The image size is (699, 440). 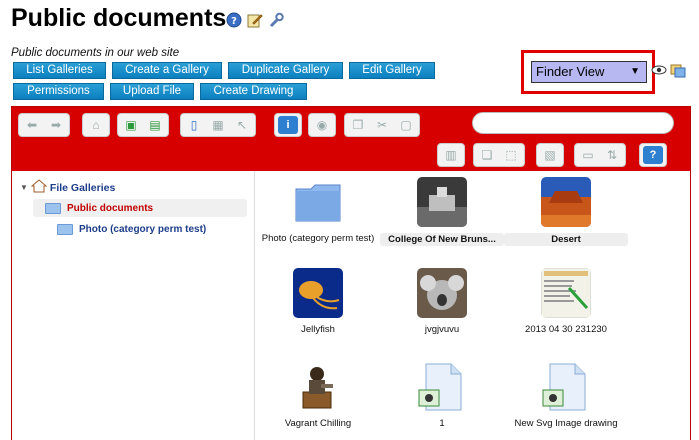 What do you see at coordinates (566, 329) in the screenshot?
I see `file-label: 2013 04 30 231230` at bounding box center [566, 329].